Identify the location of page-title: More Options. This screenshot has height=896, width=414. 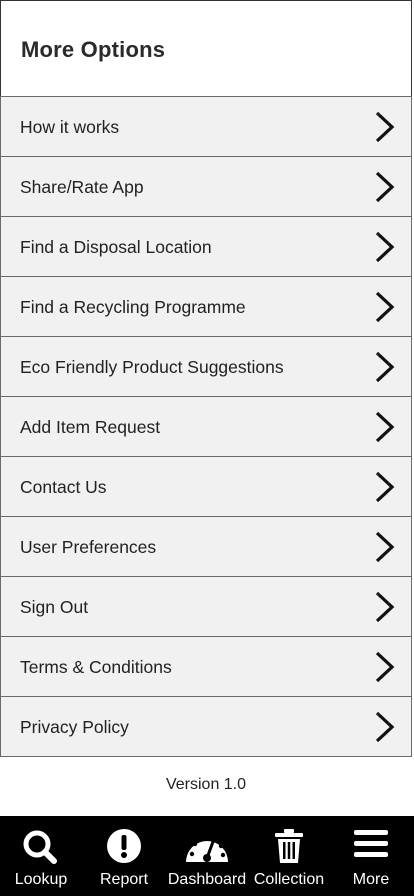
(93, 49).